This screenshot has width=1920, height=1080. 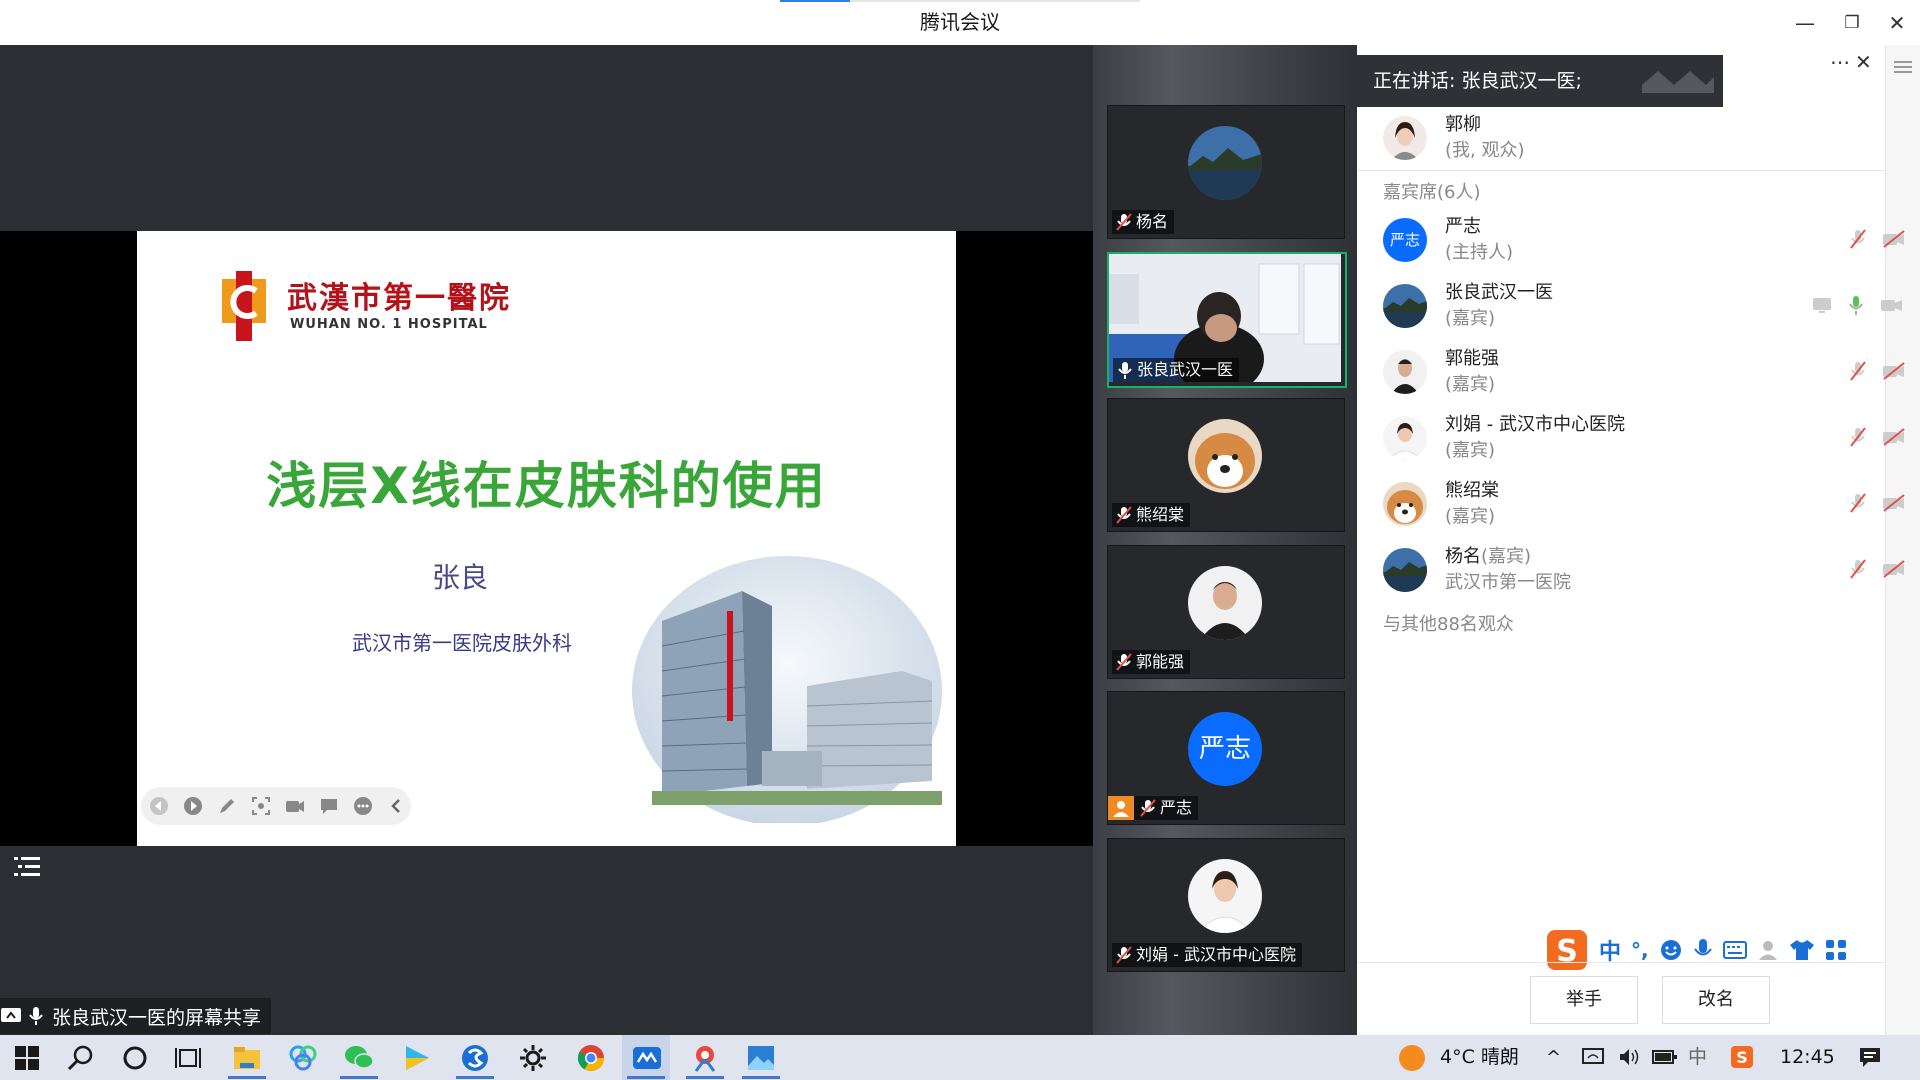 I want to click on volume-icon, so click(x=1629, y=1057).